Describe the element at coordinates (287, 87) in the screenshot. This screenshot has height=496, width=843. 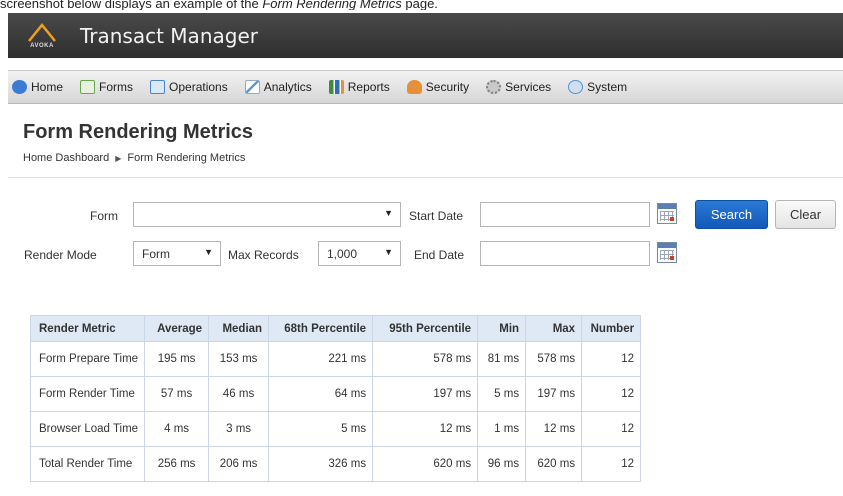
I see `nav-label: Analytics` at that location.